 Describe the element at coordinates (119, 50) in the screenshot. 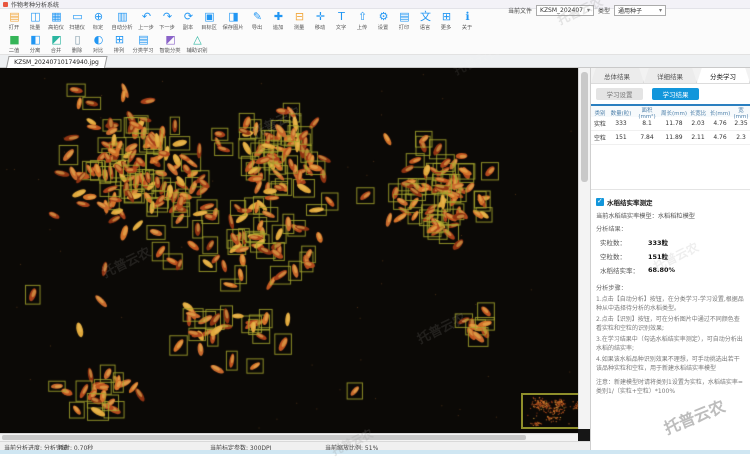

I see `arrange-label: 排列` at that location.